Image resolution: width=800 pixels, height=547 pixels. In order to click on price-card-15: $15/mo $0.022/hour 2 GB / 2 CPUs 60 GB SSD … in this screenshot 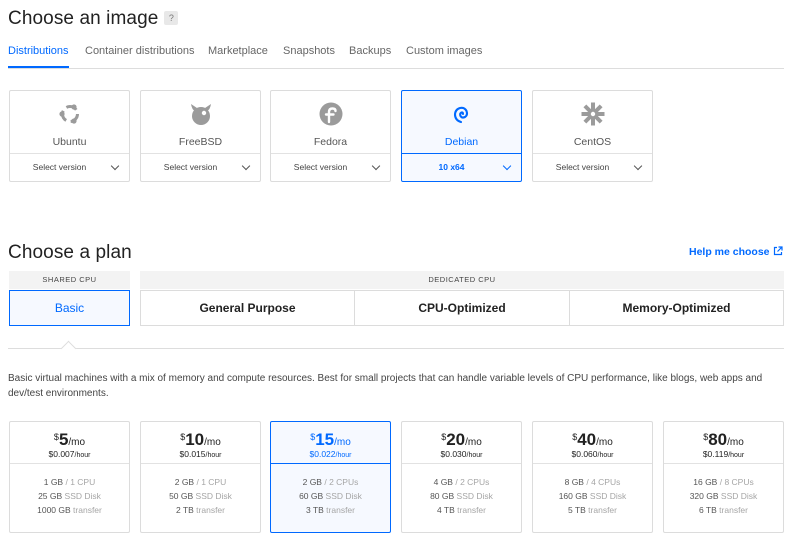, I will do `click(330, 477)`.